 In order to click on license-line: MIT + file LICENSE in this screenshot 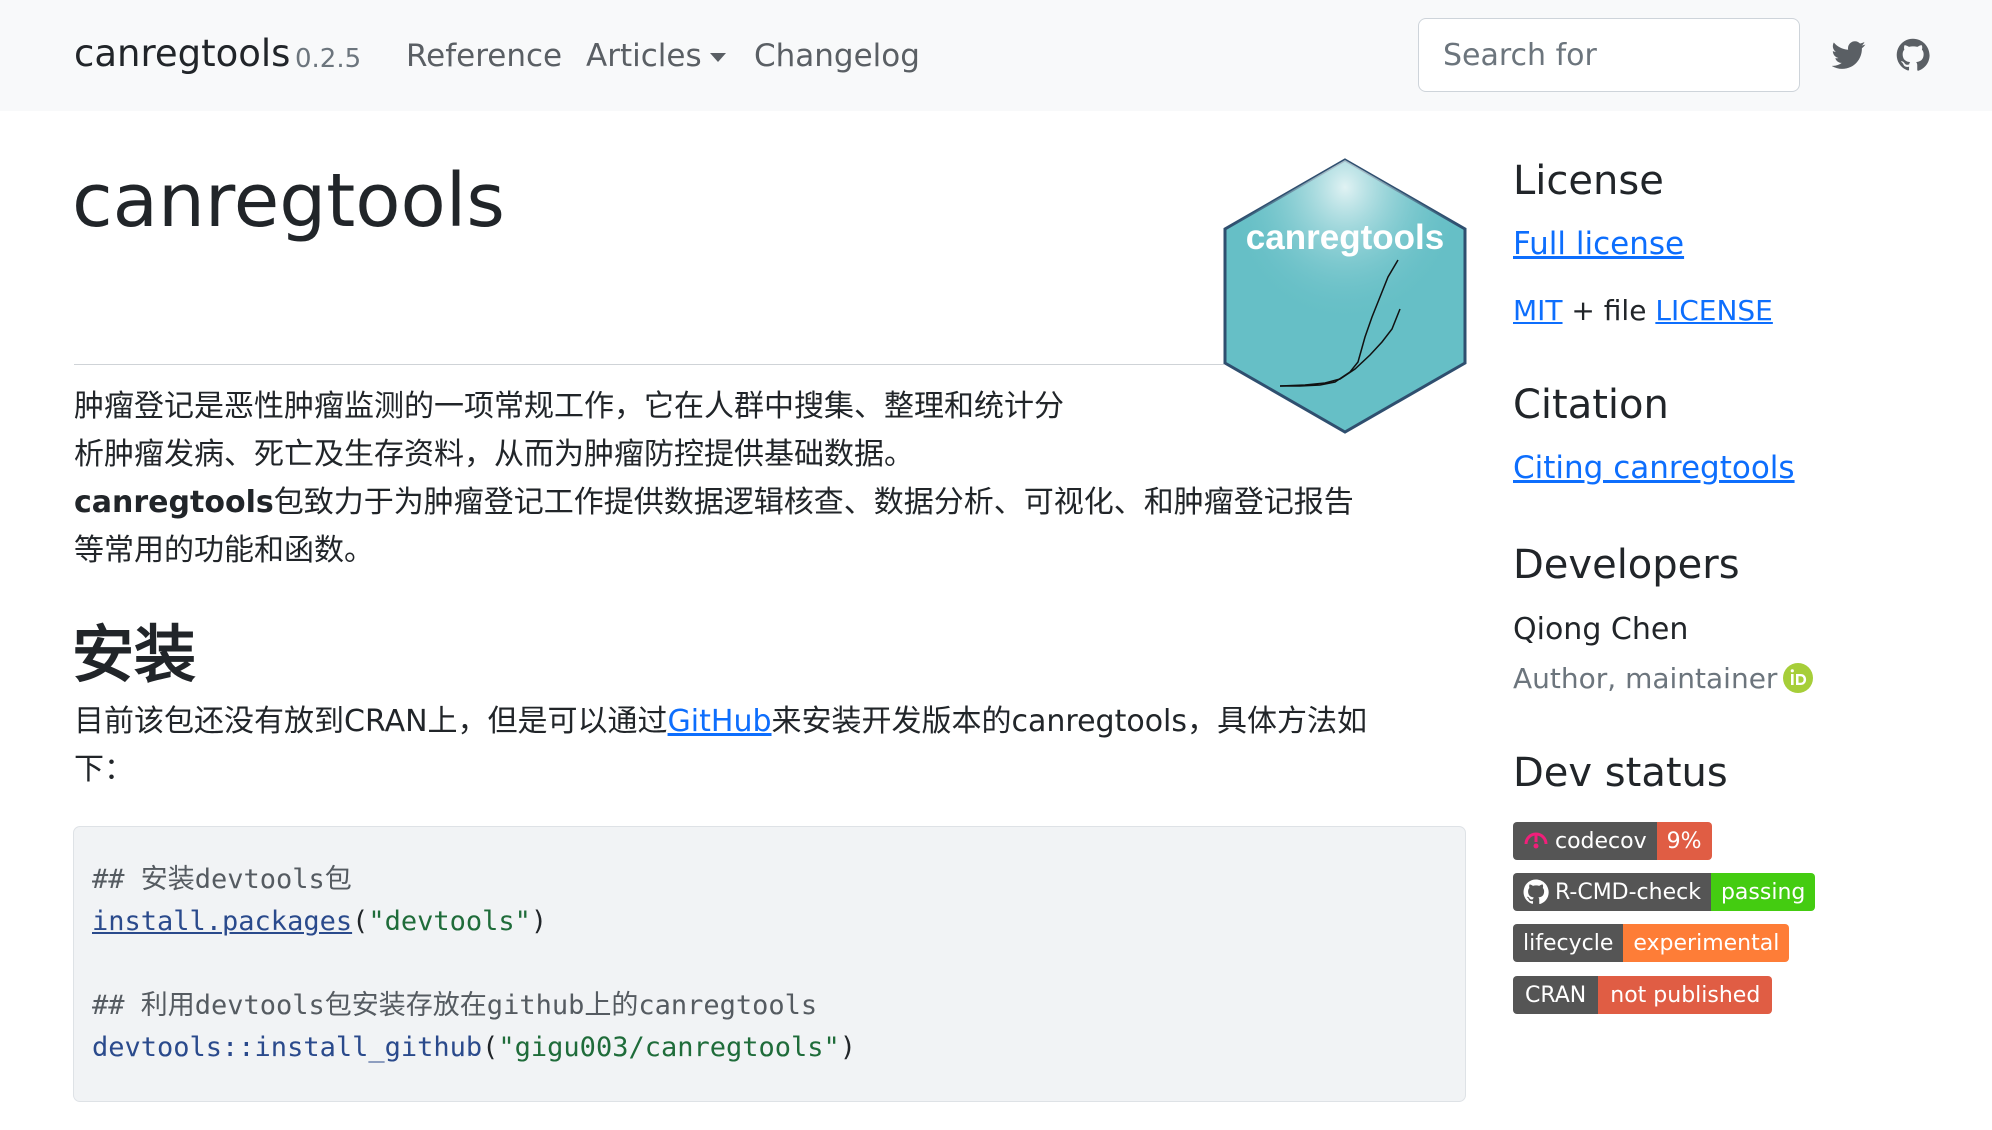, I will do `click(1643, 310)`.